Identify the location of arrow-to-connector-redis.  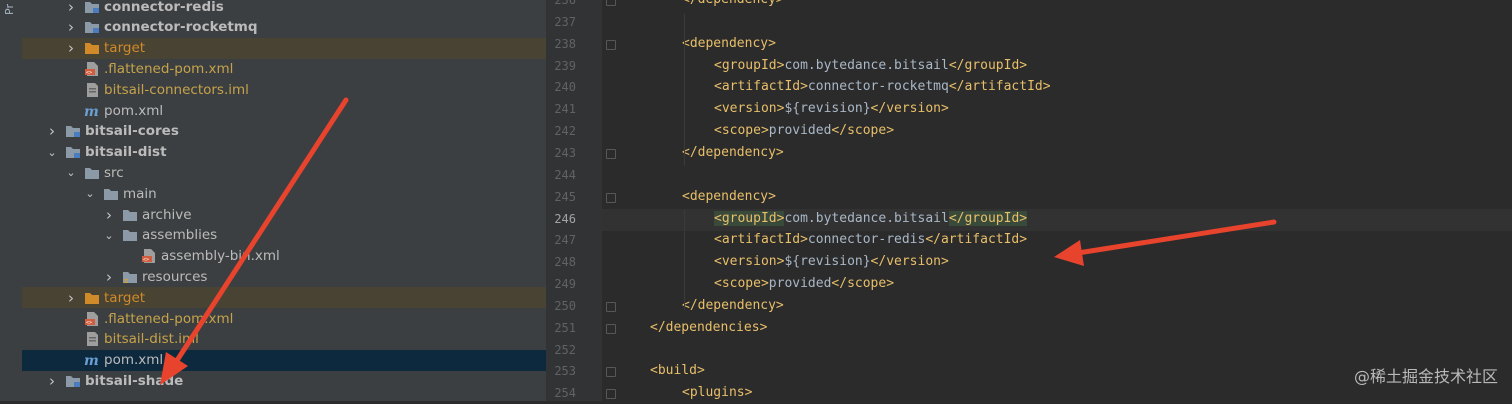
(1165, 242).